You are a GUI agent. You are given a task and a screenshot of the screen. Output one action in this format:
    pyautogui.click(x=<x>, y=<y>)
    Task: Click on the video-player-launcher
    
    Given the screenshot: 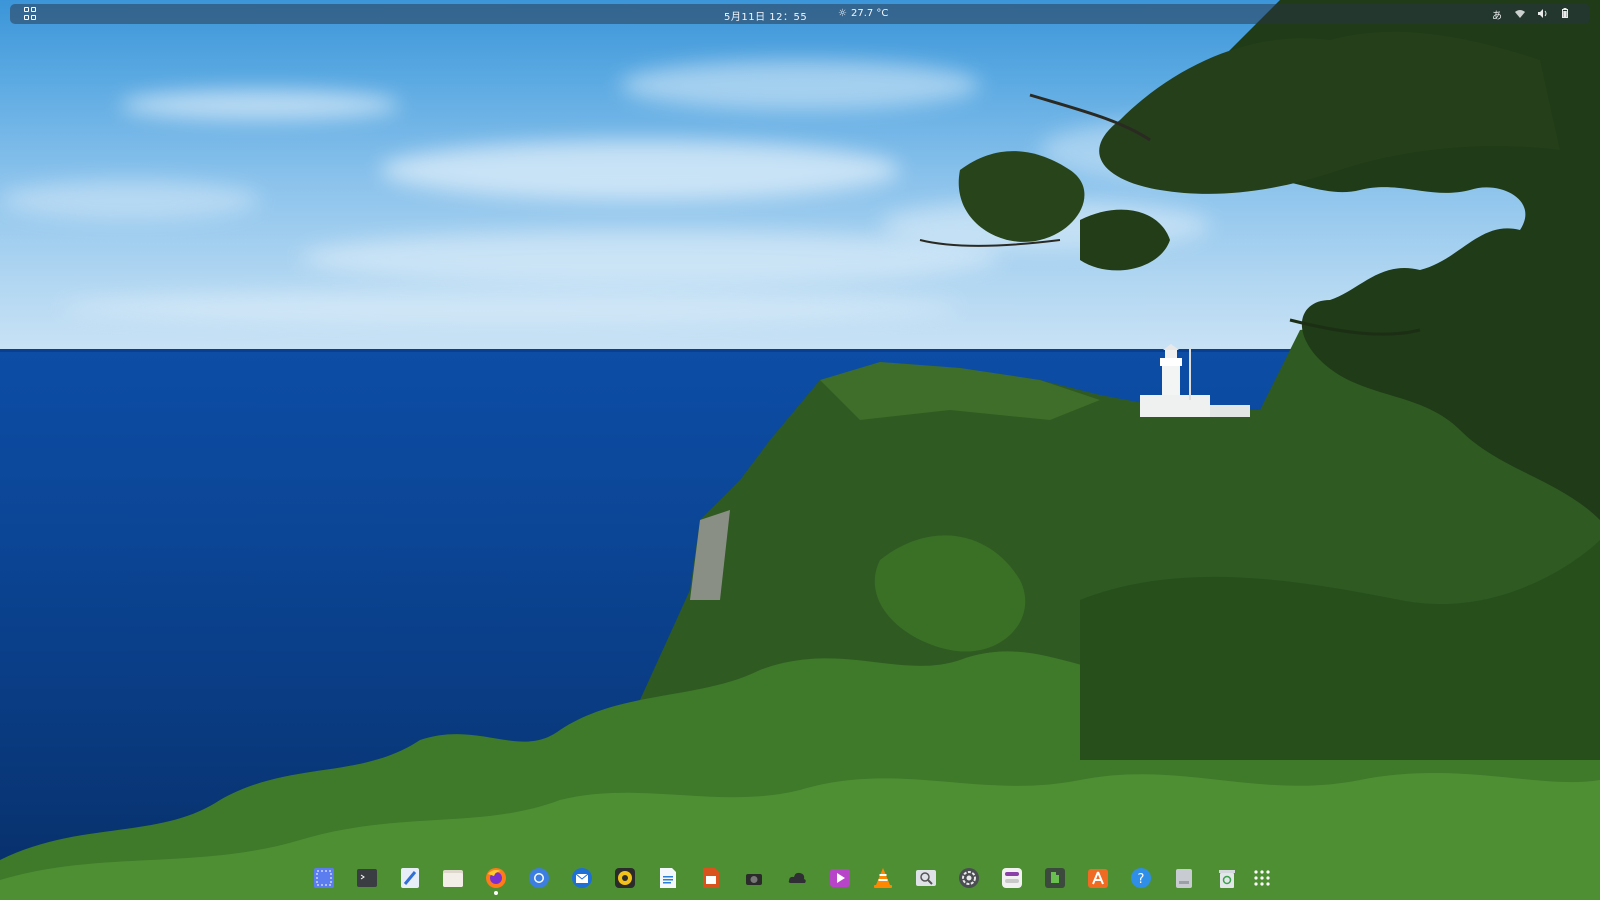 What is the action you would take?
    pyautogui.click(x=840, y=878)
    